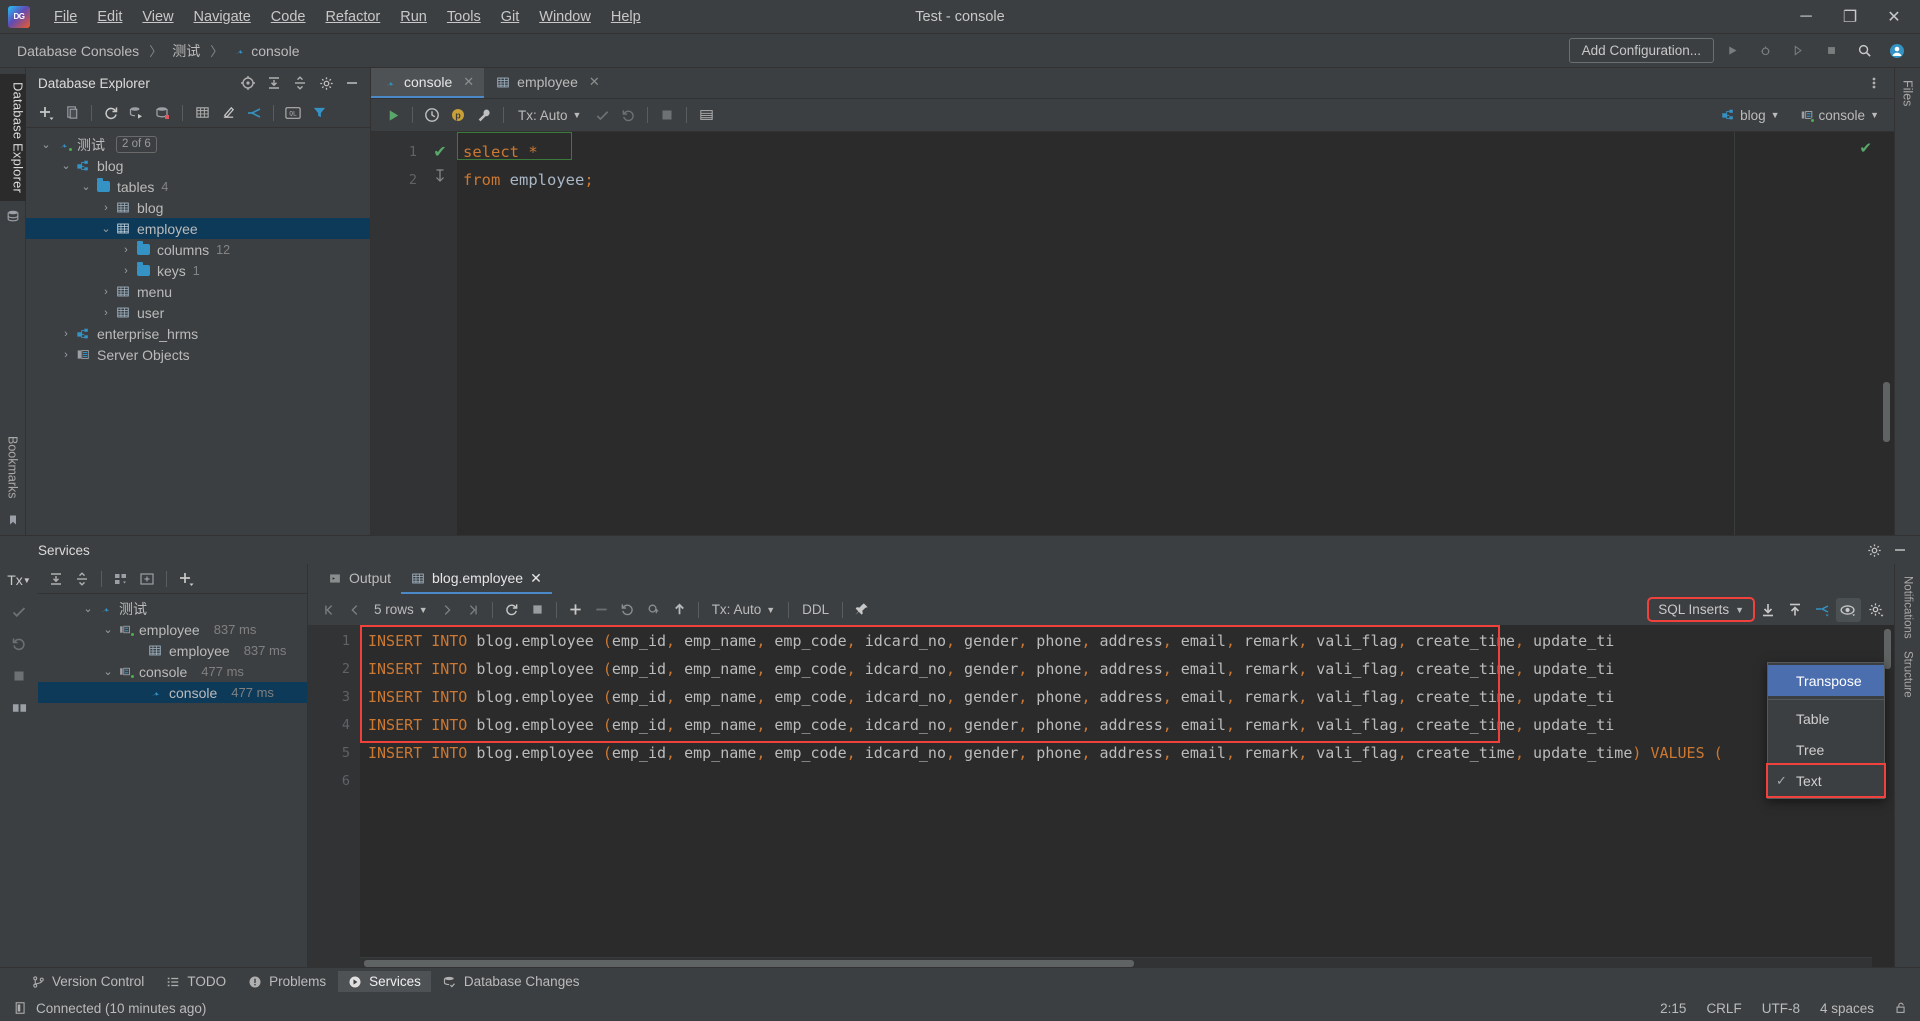  Describe the element at coordinates (510, 17) in the screenshot. I see `menu-git: Git` at that location.